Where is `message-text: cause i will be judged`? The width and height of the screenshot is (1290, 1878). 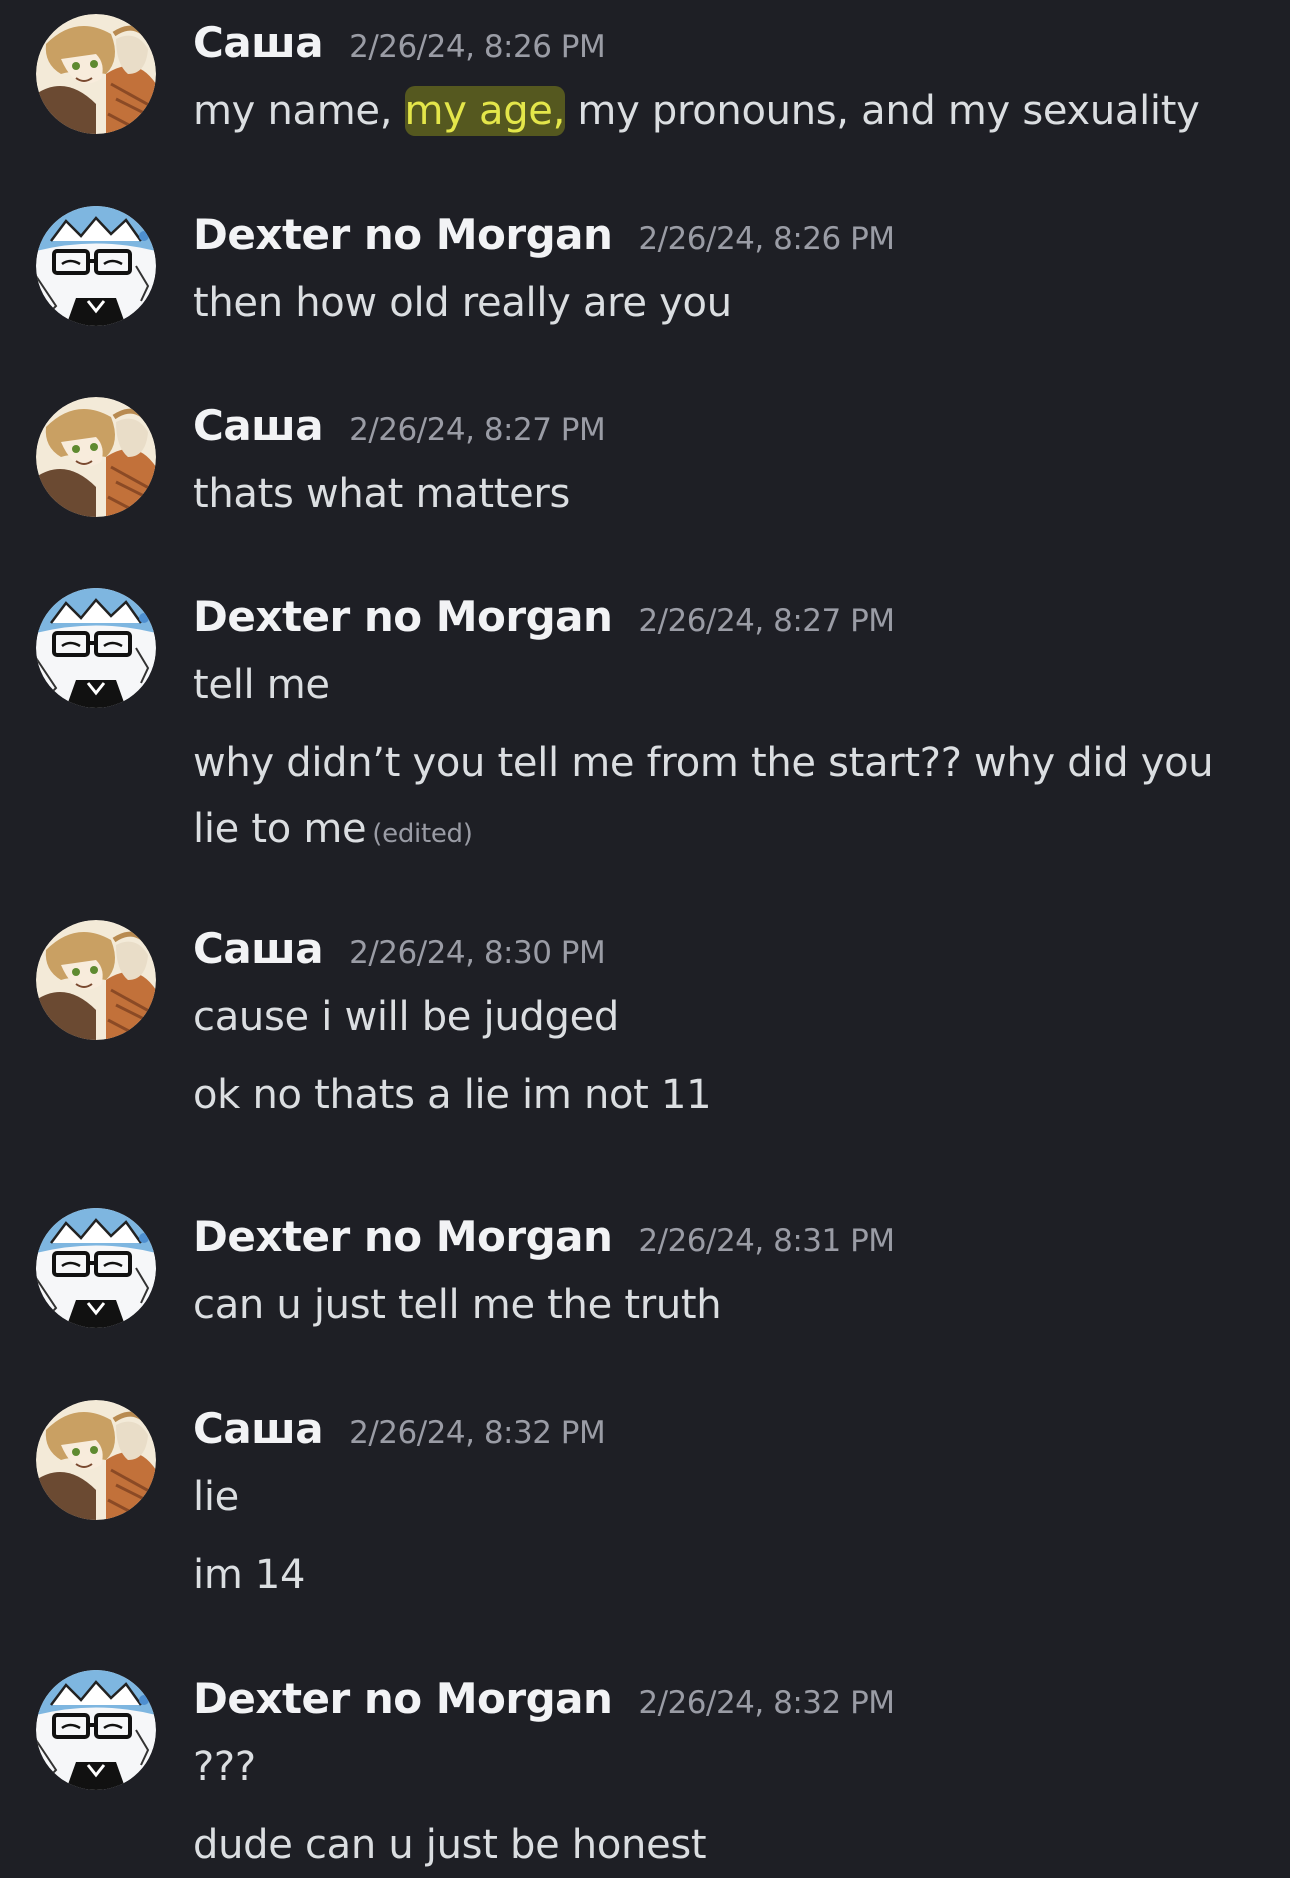
message-text: cause i will be judged is located at coordinates (406, 1017).